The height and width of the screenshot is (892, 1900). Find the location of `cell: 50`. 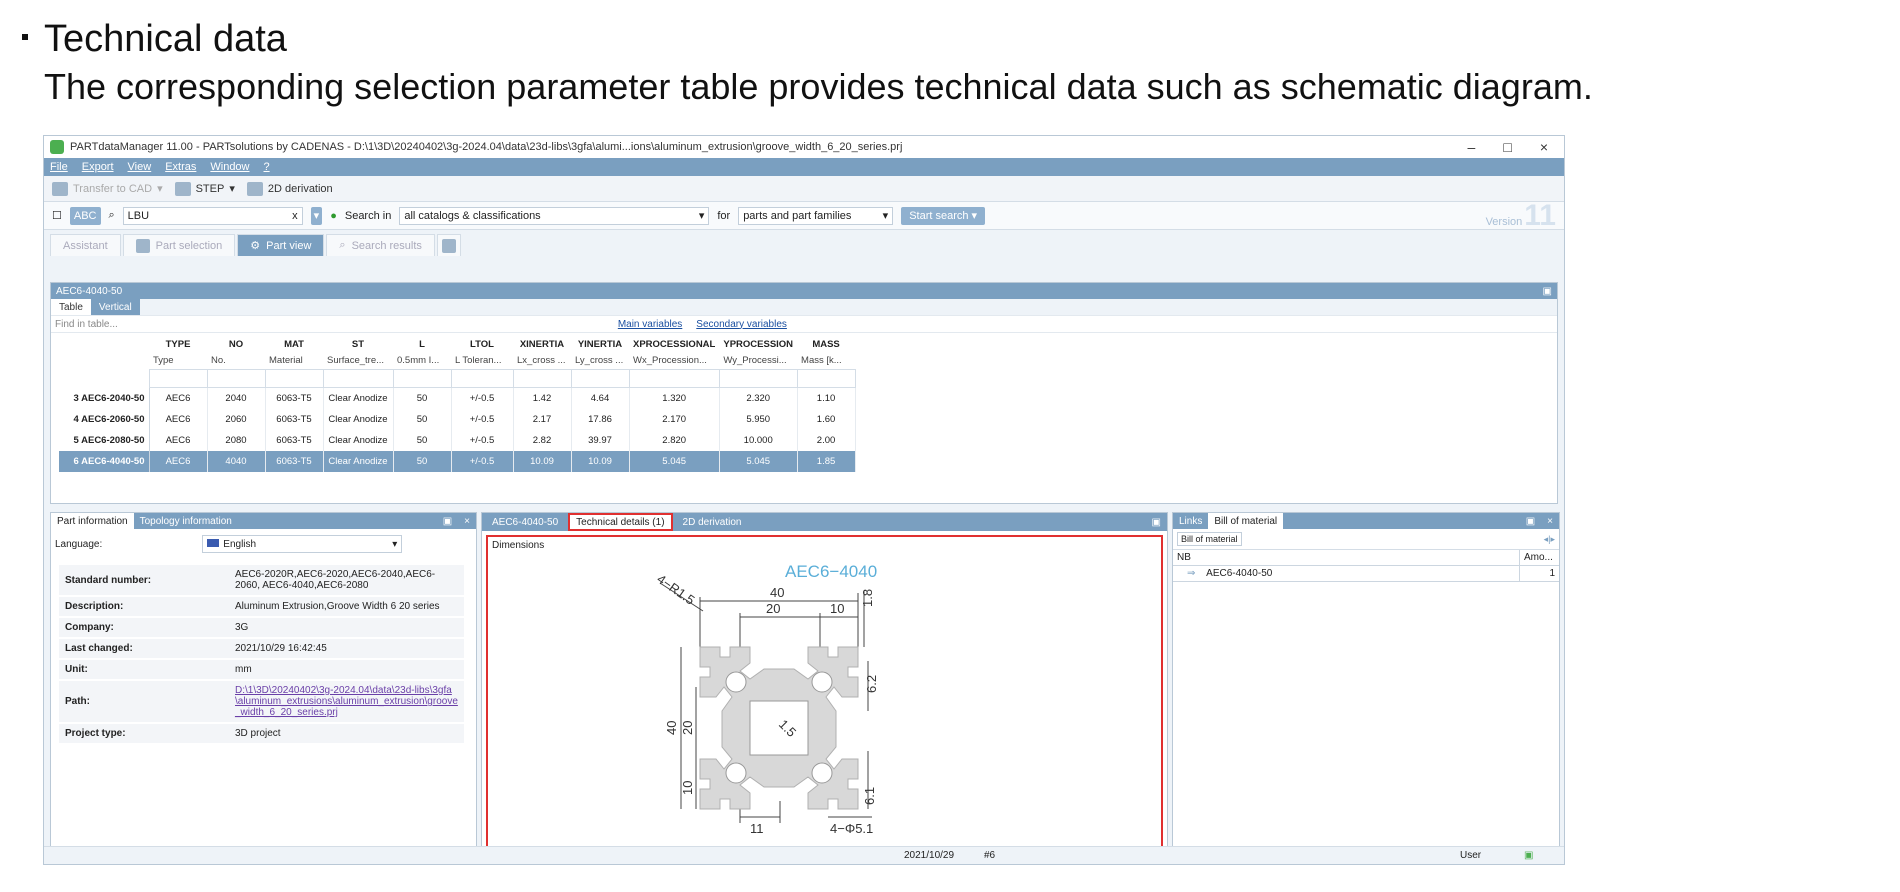

cell: 50 is located at coordinates (422, 461).